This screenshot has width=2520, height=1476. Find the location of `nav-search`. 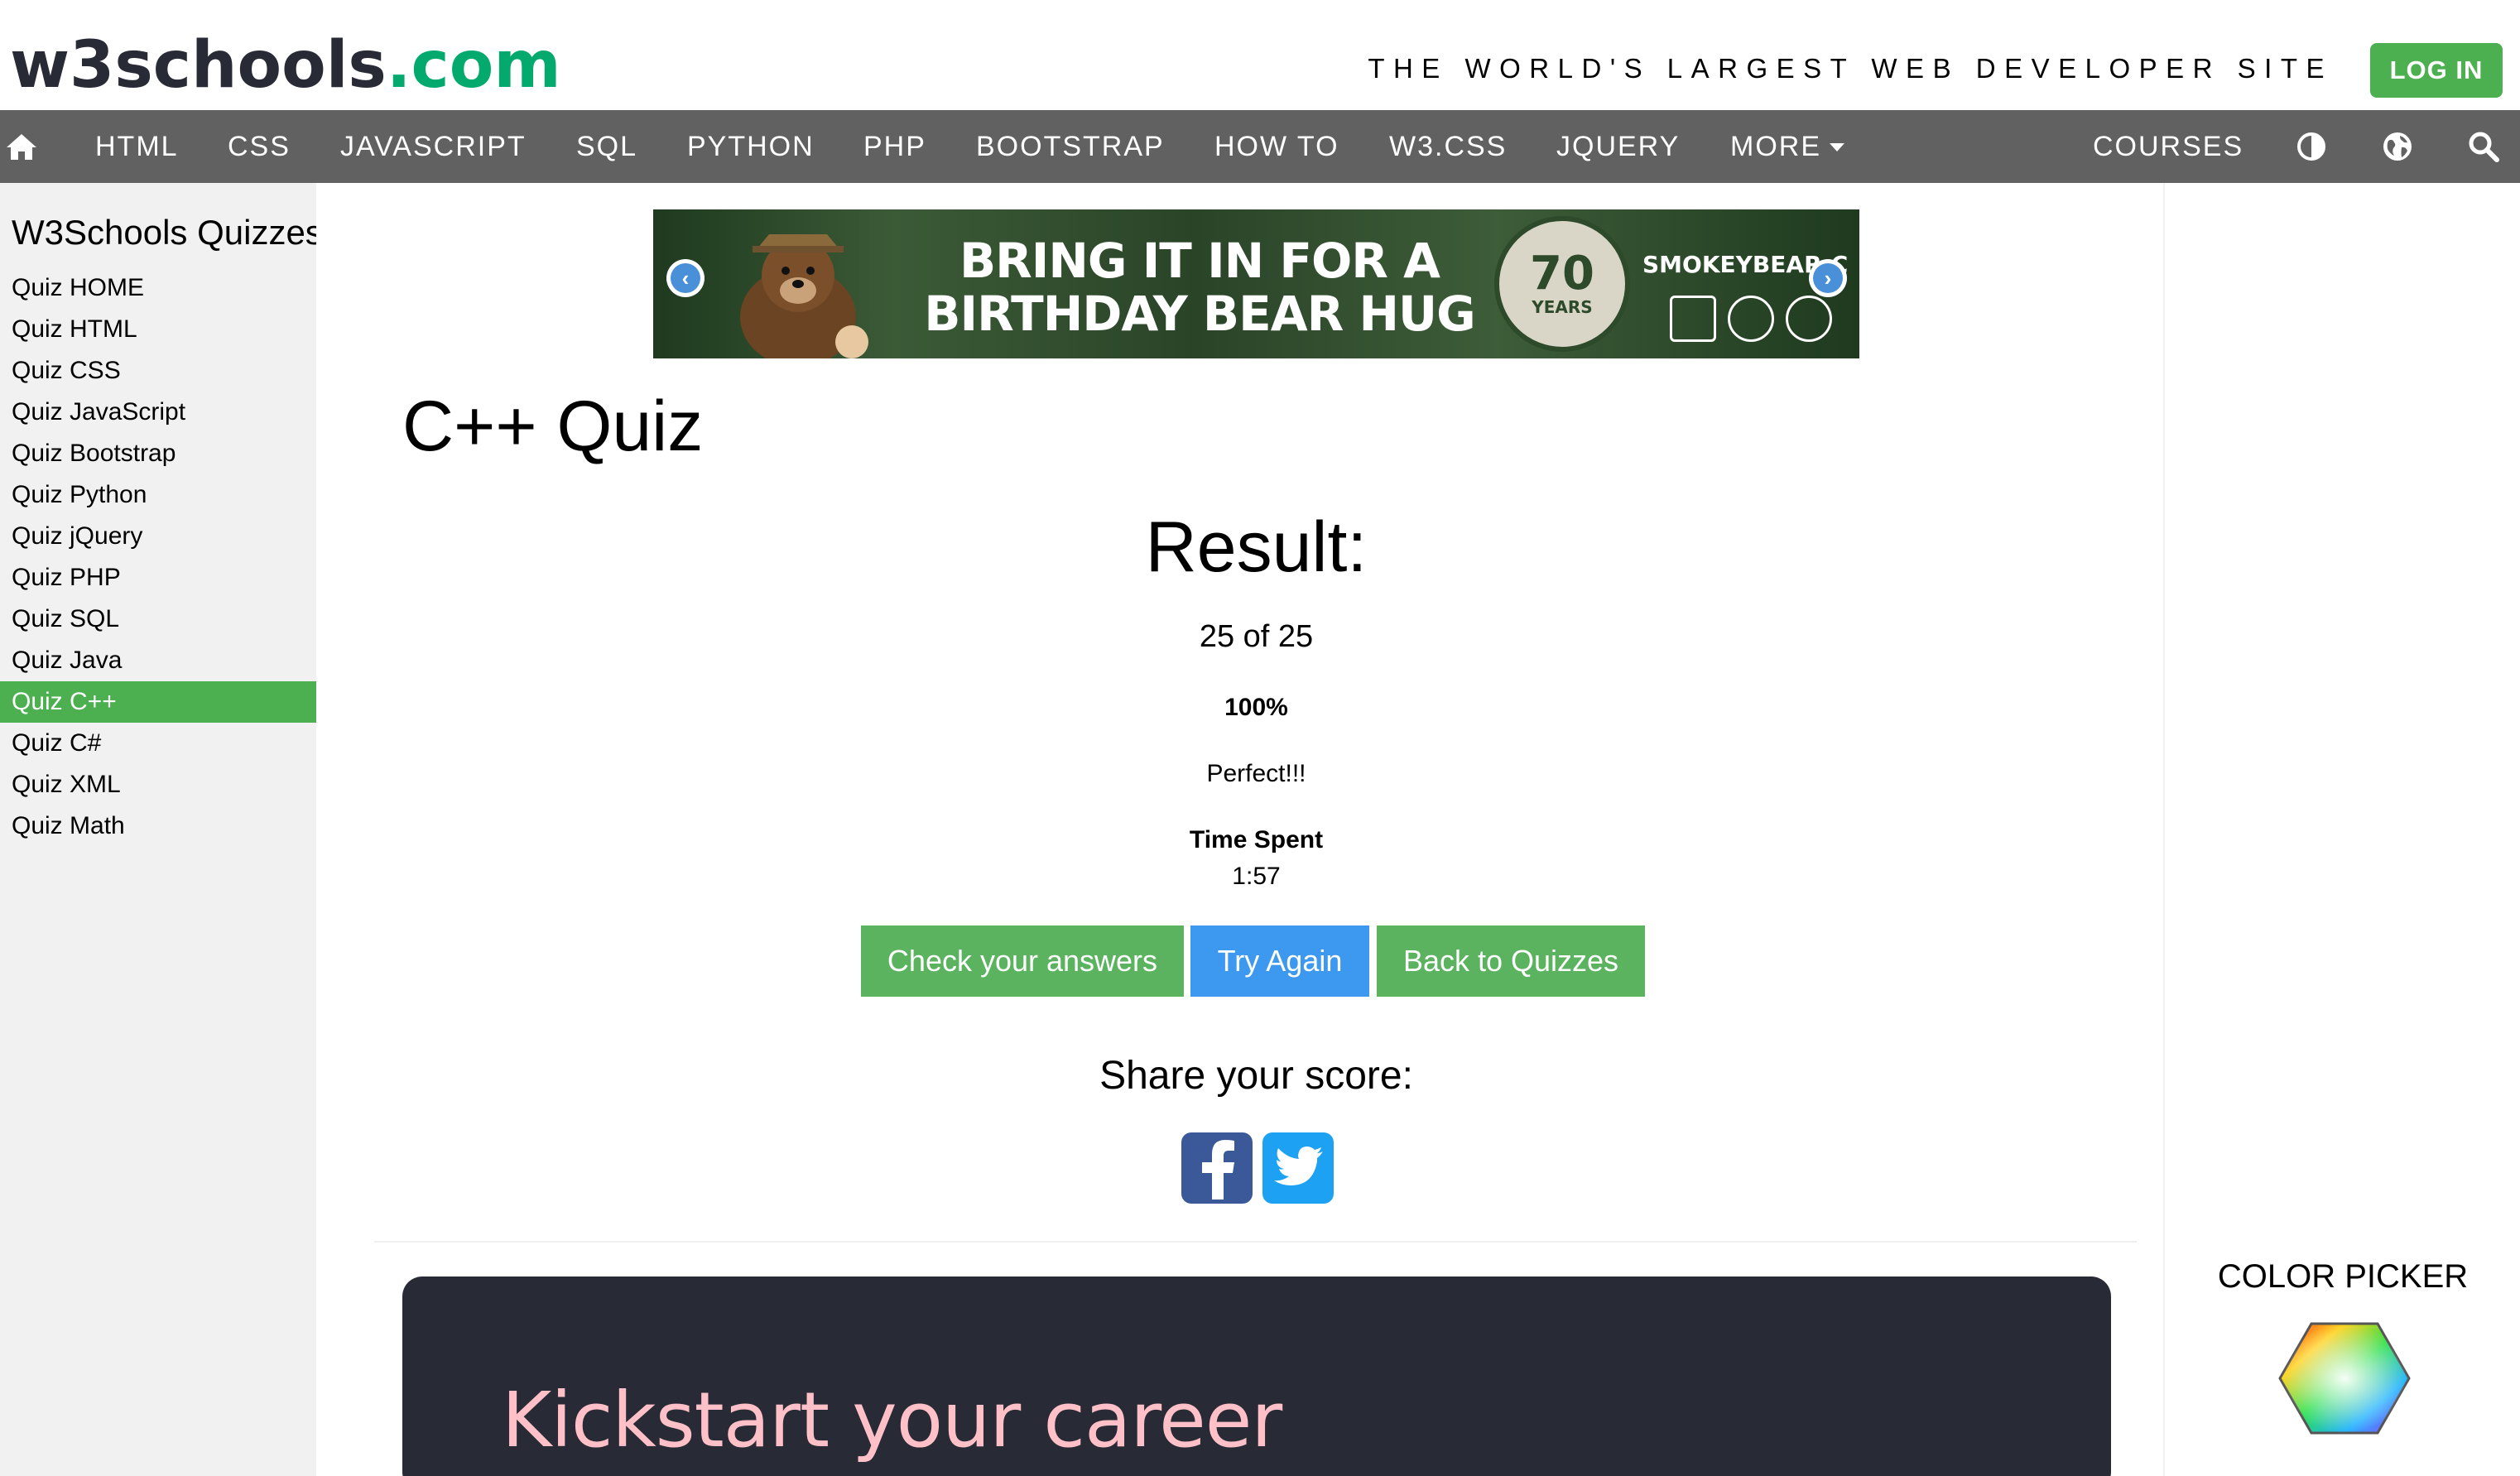

nav-search is located at coordinates (2483, 146).